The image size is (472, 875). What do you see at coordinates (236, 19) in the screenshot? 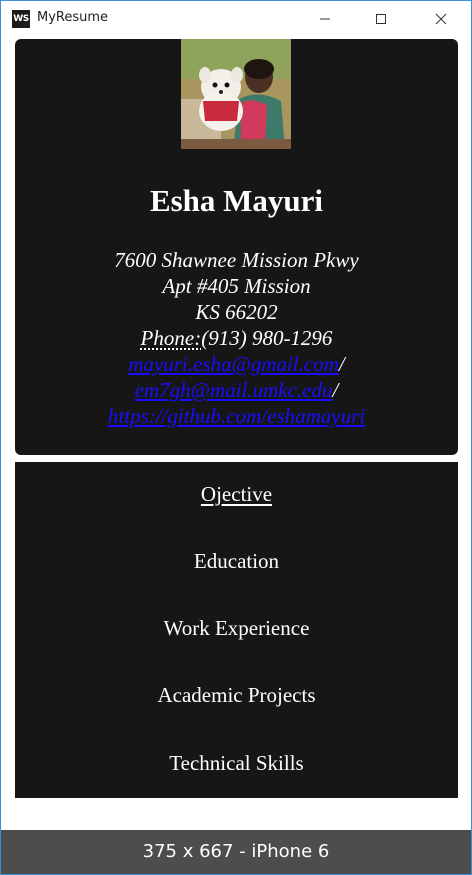
I see `title-bar: WS MyResume` at bounding box center [236, 19].